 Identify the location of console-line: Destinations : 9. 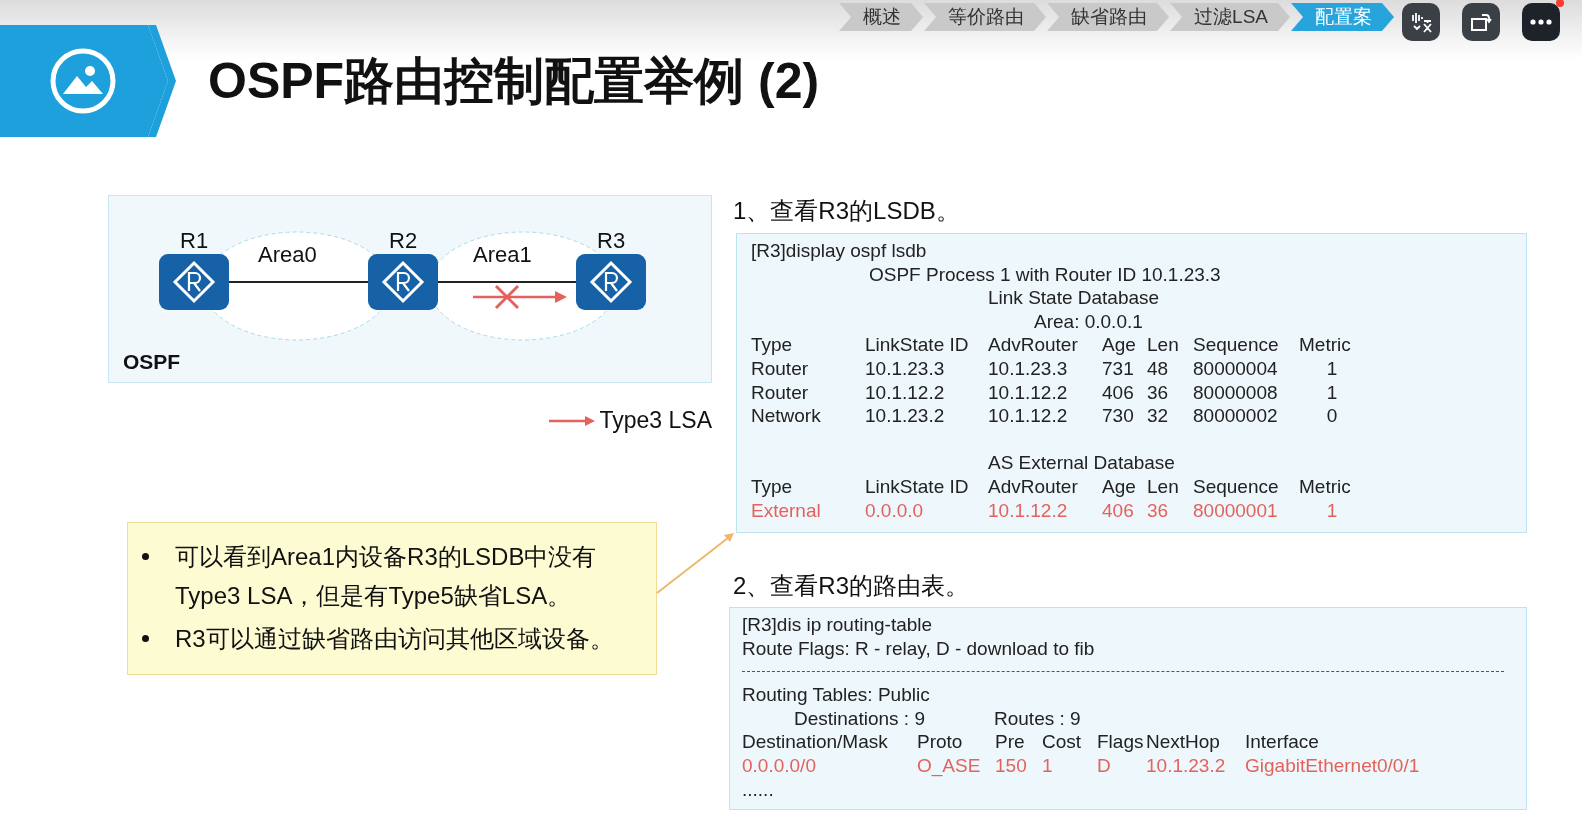
(860, 718).